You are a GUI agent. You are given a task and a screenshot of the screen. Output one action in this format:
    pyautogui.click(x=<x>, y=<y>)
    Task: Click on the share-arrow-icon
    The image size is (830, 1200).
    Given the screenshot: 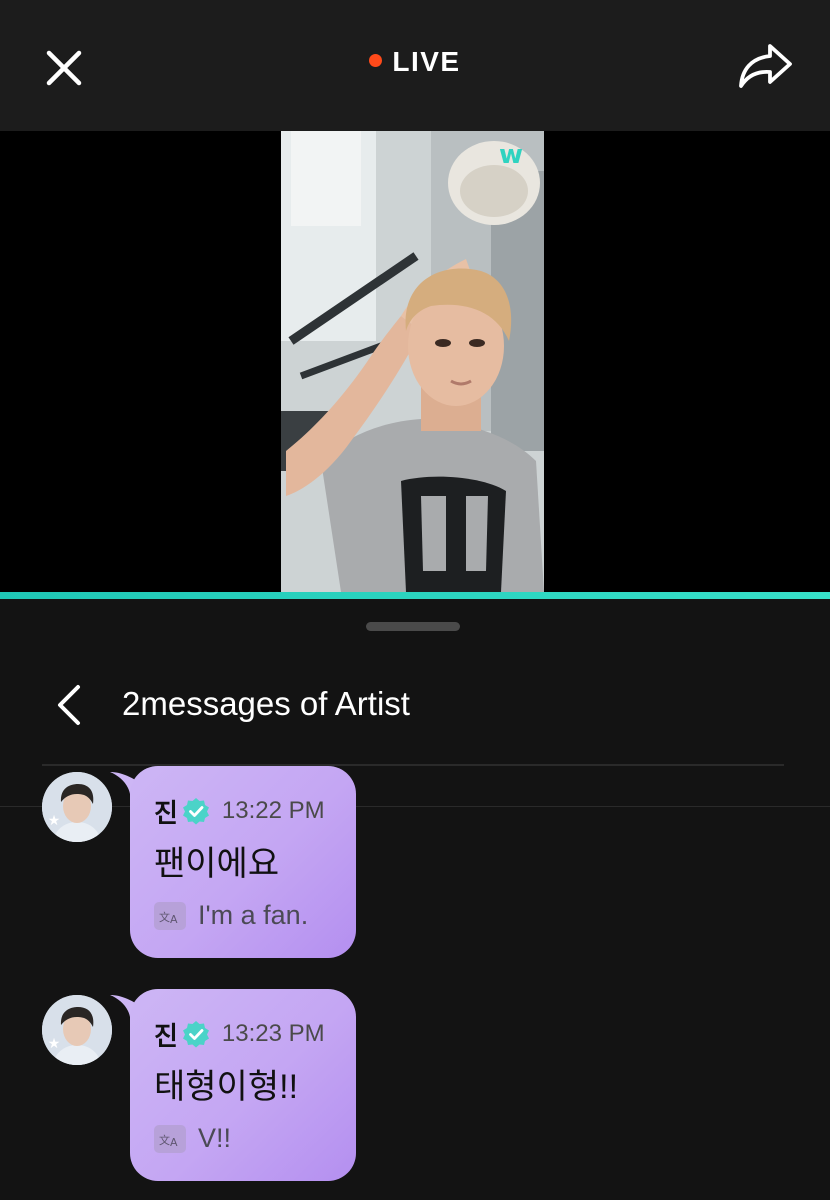 What is the action you would take?
    pyautogui.click(x=765, y=66)
    